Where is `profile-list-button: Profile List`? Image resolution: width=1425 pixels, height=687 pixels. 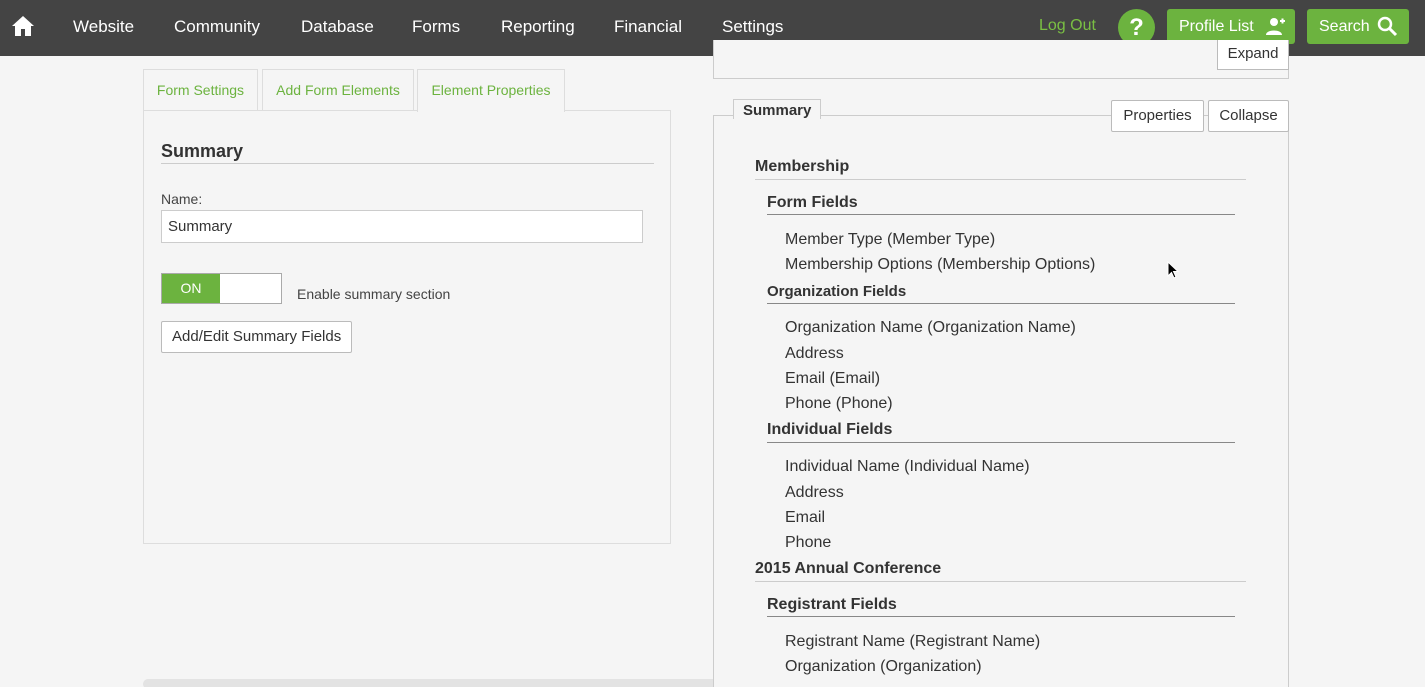
profile-list-button: Profile List is located at coordinates (1231, 26).